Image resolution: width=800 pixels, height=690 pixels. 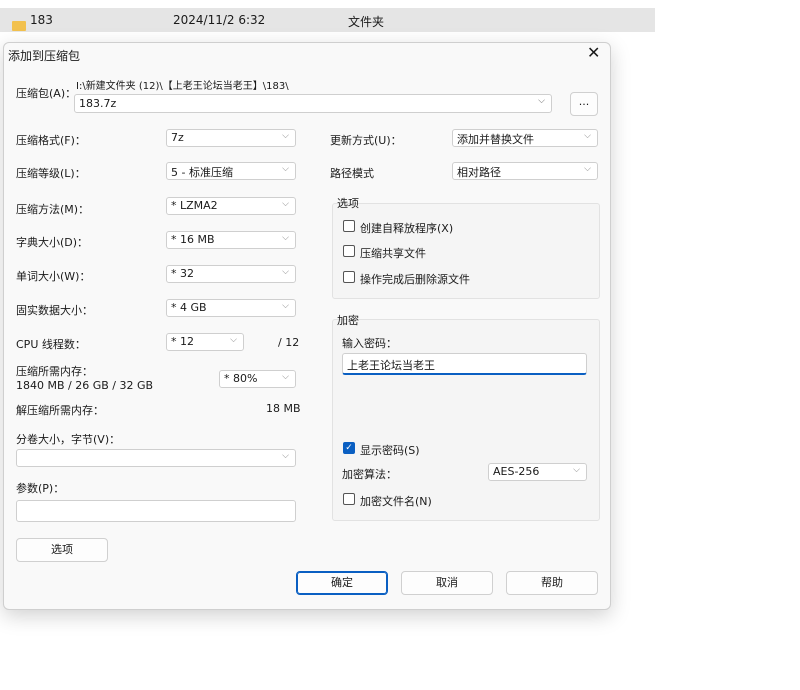 What do you see at coordinates (349, 448) in the screenshot?
I see `show-password-checkbox: ✓` at bounding box center [349, 448].